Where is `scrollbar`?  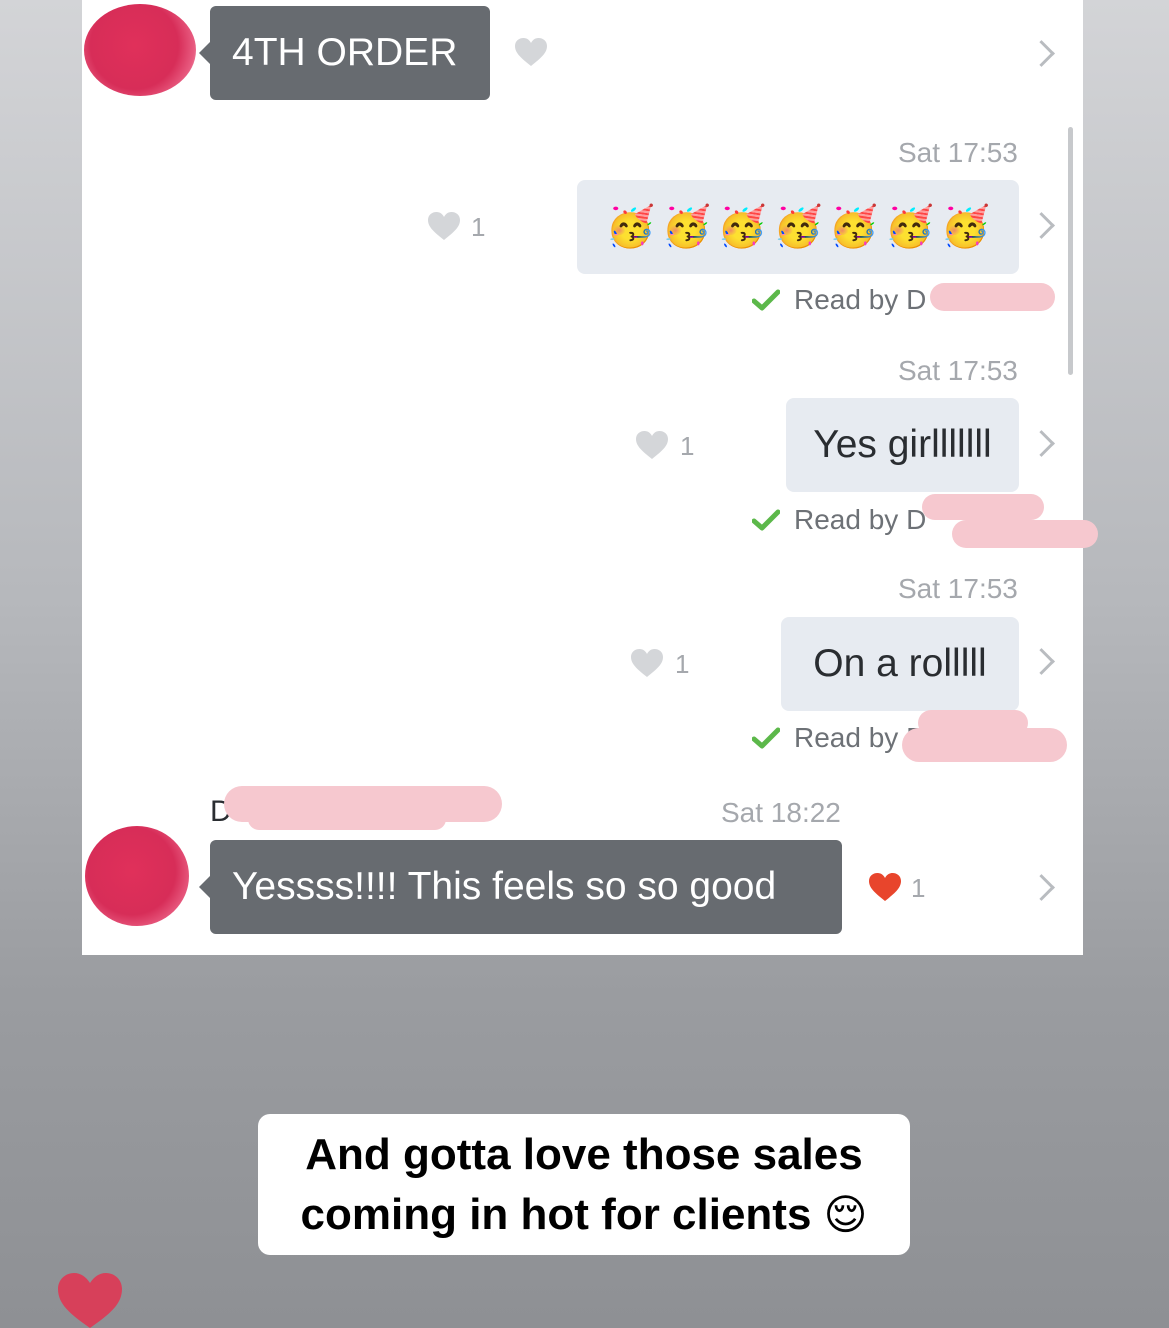
scrollbar is located at coordinates (1070, 251).